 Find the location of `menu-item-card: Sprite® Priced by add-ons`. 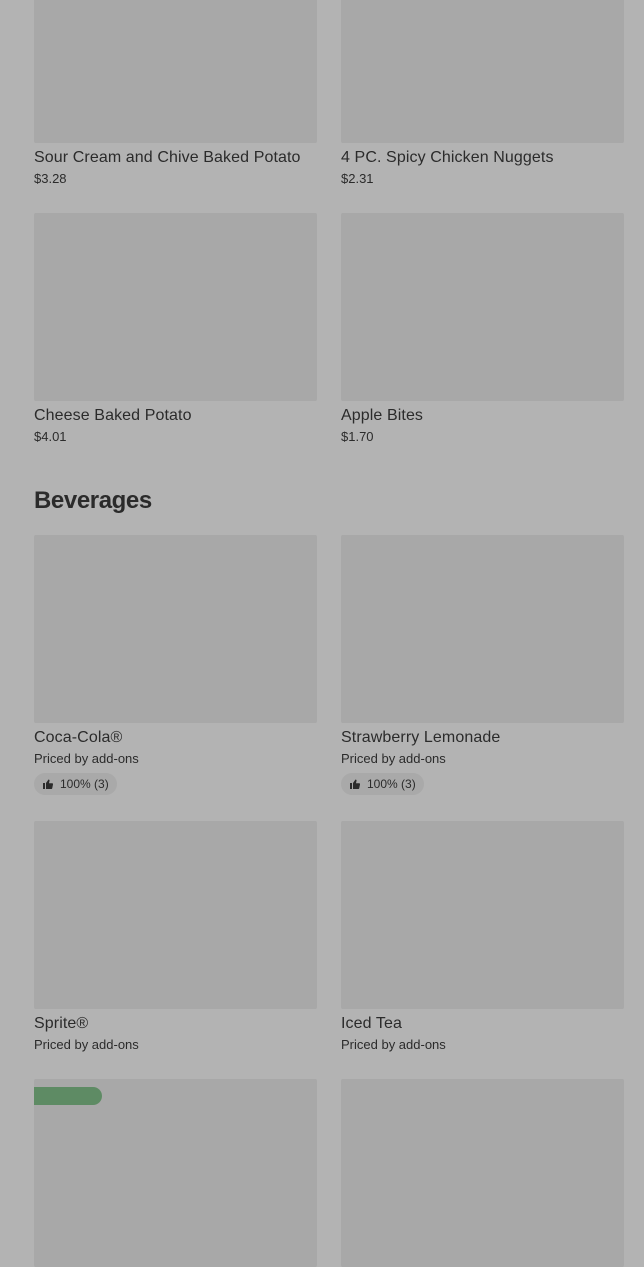

menu-item-card: Sprite® Priced by add-ons is located at coordinates (175, 937).